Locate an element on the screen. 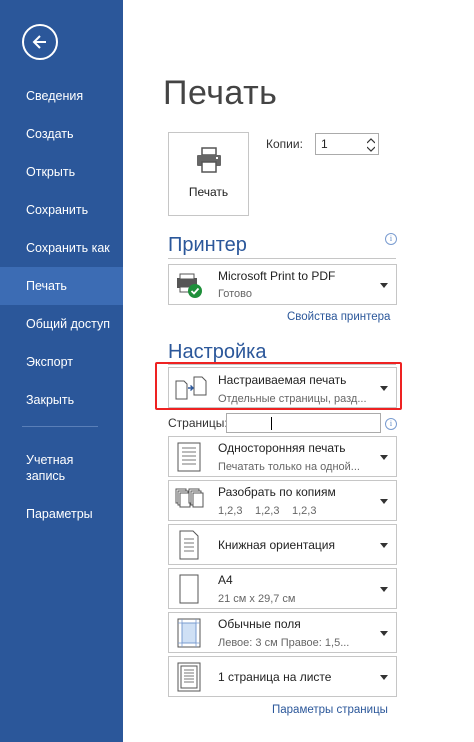 Image resolution: width=474 pixels, height=742 pixels. paper-size-subtitle: 21 см x 29,7 см is located at coordinates (257, 599).